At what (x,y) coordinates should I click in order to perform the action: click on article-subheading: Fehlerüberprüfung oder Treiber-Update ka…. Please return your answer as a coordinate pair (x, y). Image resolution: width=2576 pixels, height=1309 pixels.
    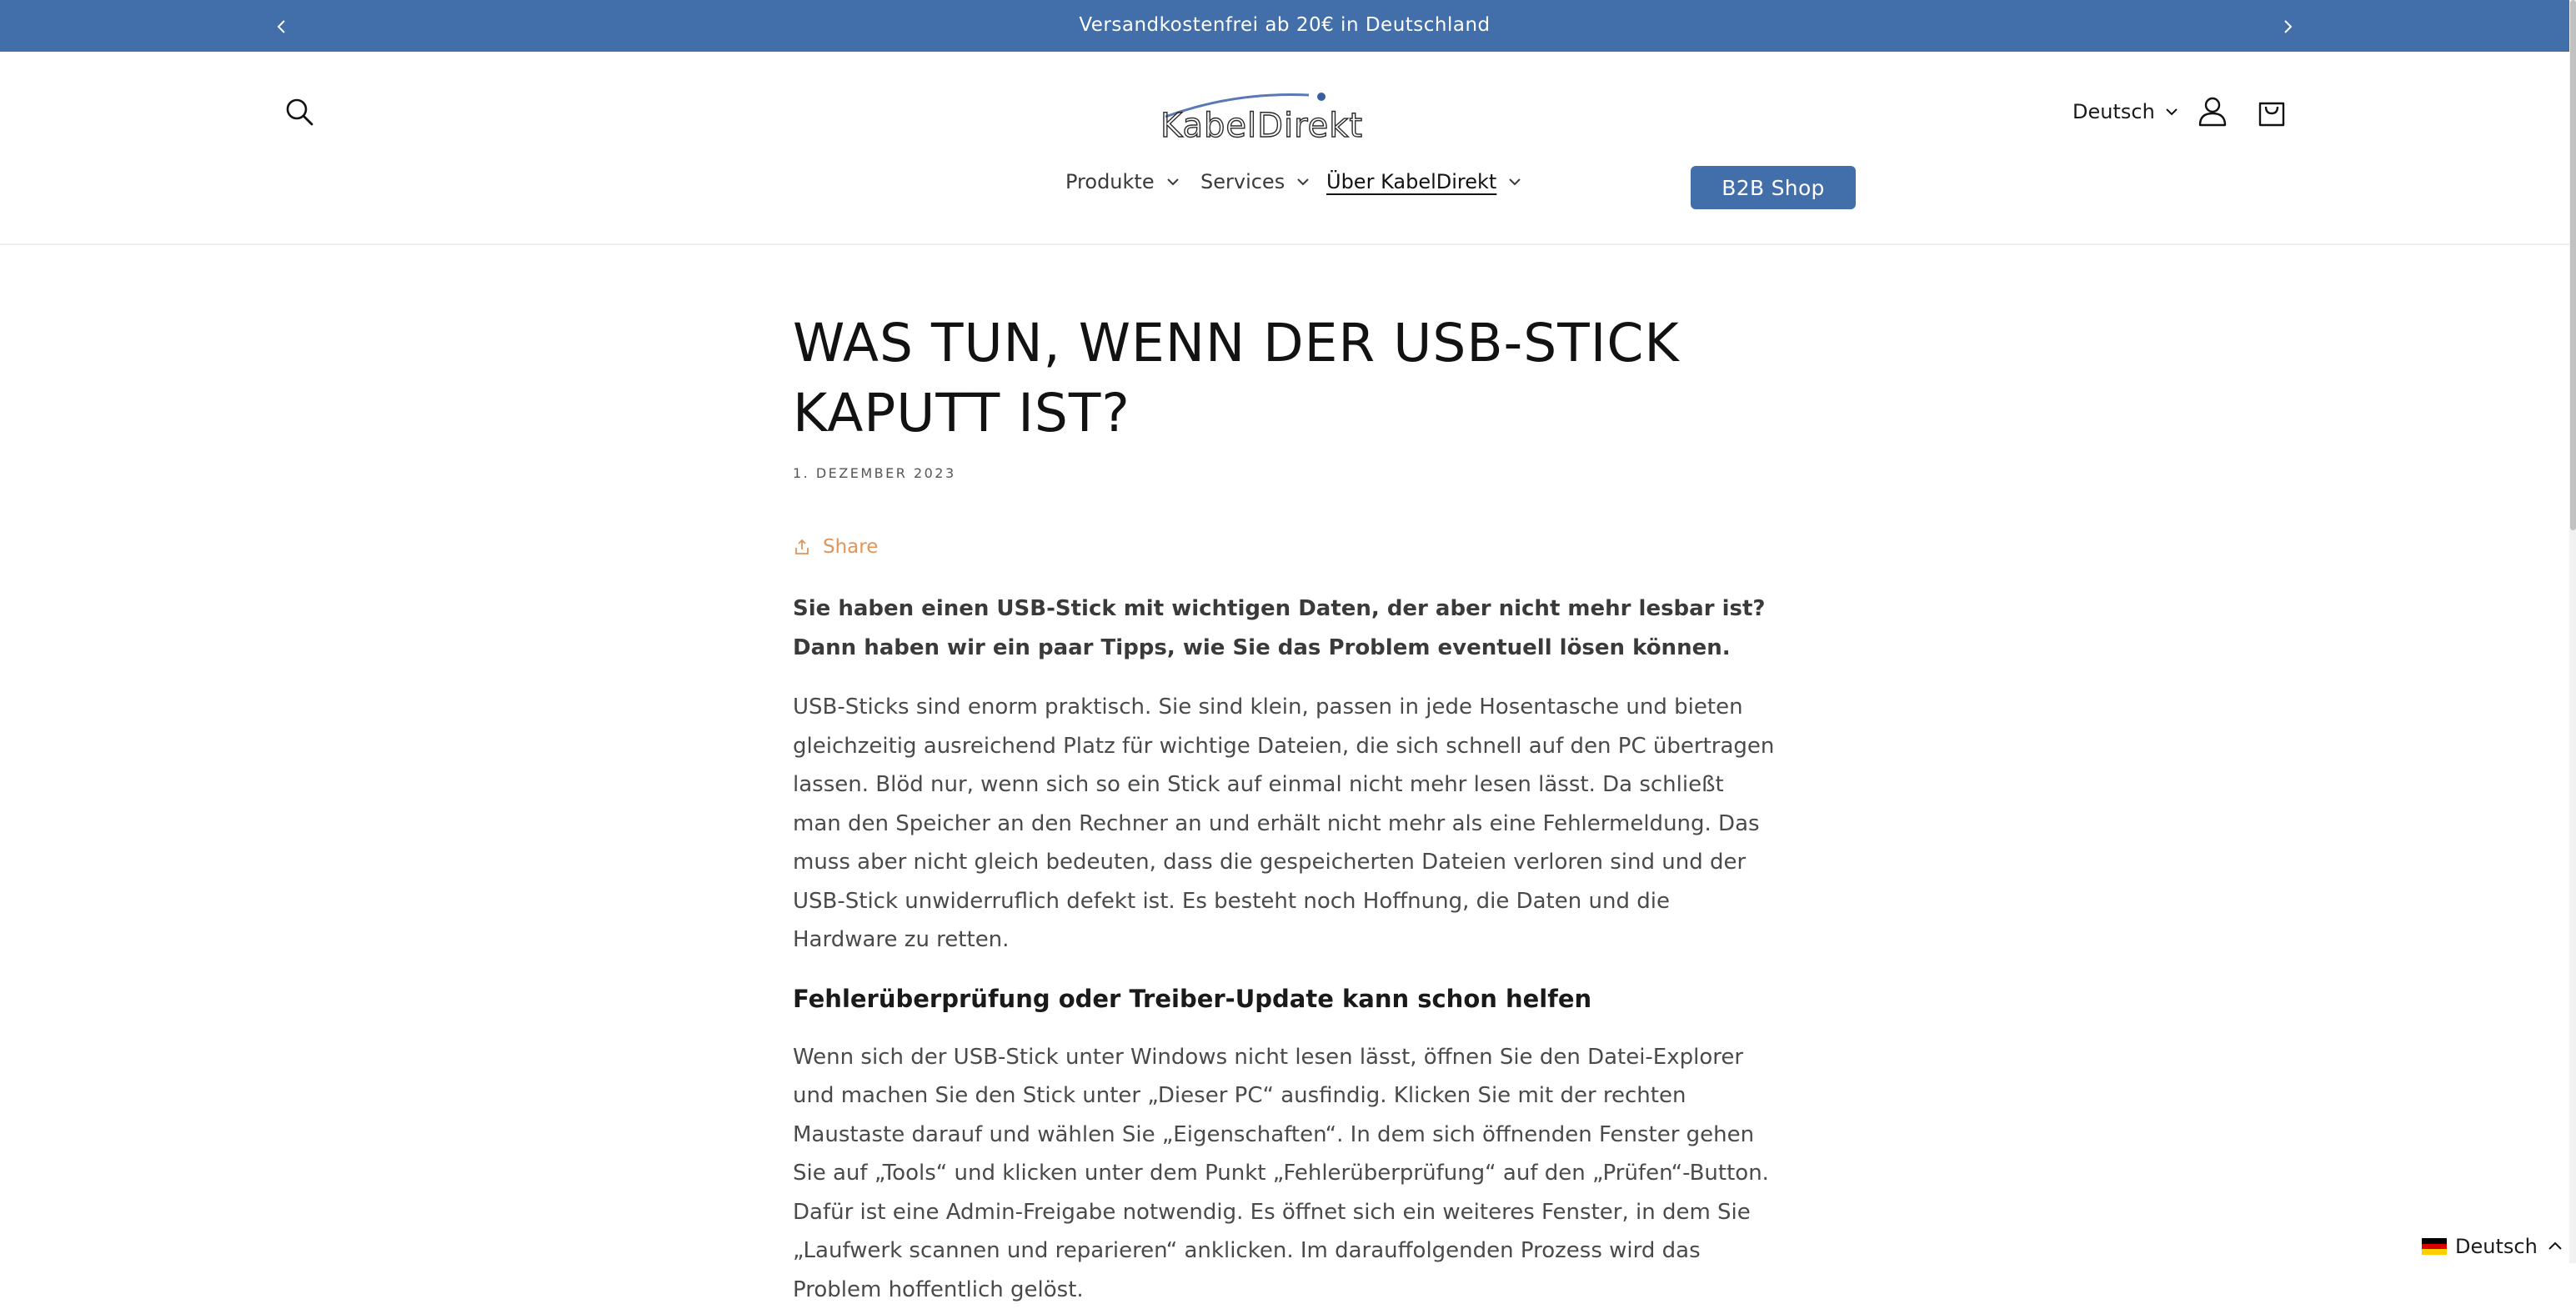
    Looking at the image, I should click on (1285, 999).